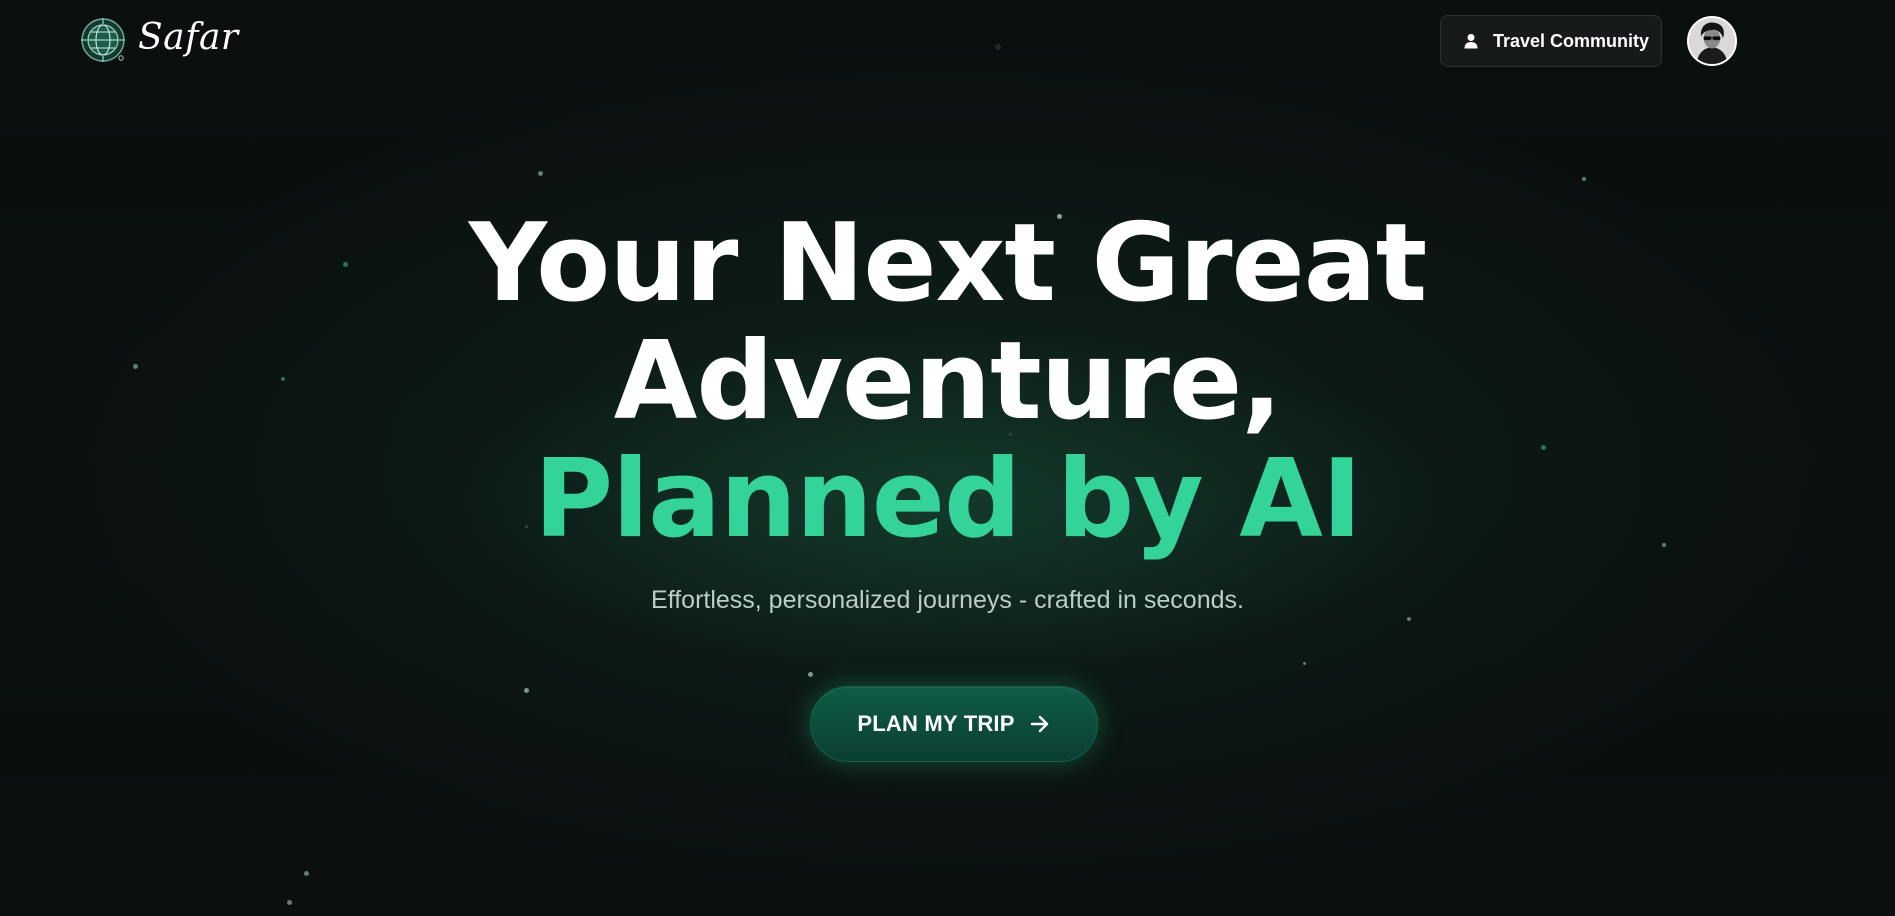 This screenshot has height=916, width=1895. What do you see at coordinates (188, 37) in the screenshot?
I see `brand-name: Safar` at bounding box center [188, 37].